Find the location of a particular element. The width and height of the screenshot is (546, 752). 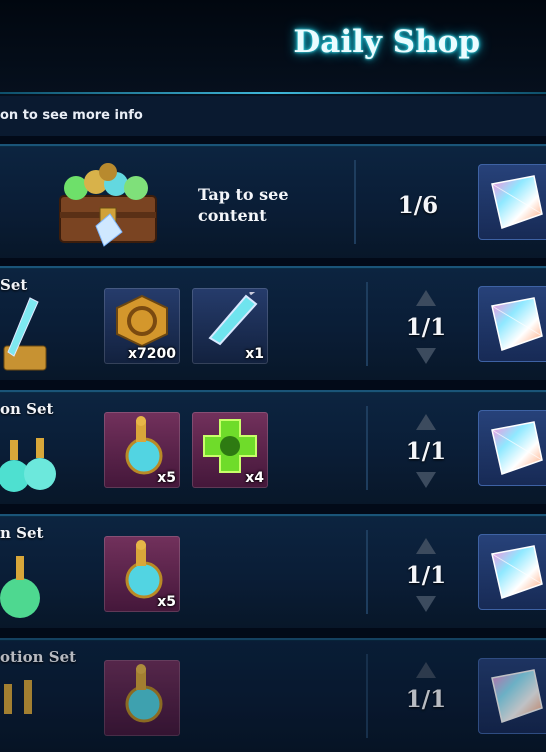

hint-text: on to see more info is located at coordinates (71, 115).